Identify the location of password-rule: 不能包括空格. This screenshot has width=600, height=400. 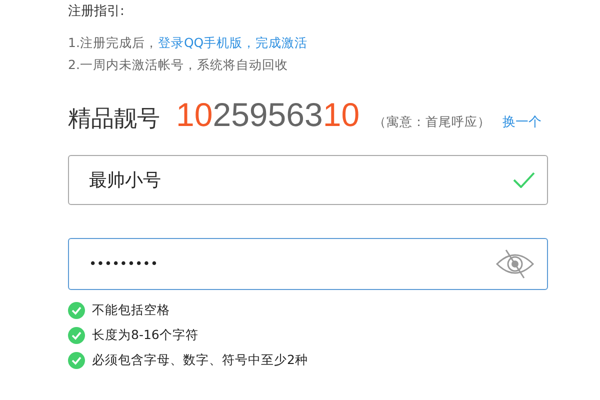
(131, 310).